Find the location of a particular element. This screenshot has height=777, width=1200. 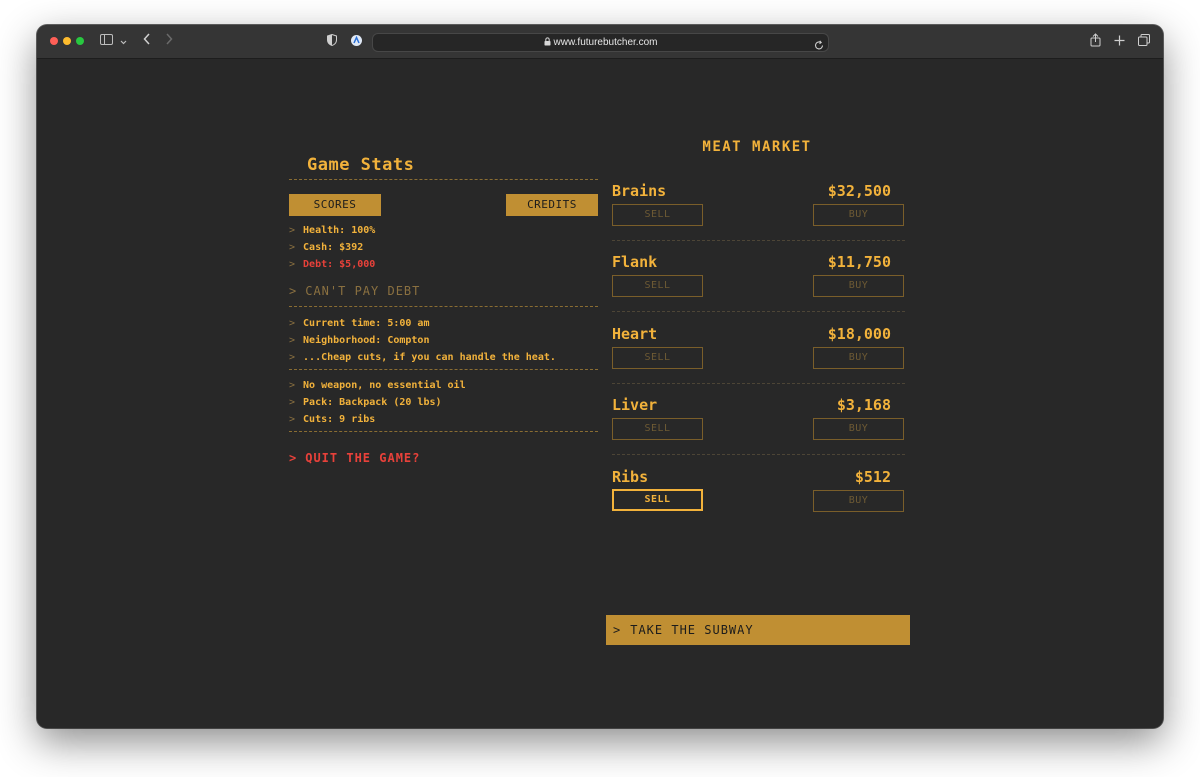

cuts-text: Cuts: 9 ribs is located at coordinates (339, 419).